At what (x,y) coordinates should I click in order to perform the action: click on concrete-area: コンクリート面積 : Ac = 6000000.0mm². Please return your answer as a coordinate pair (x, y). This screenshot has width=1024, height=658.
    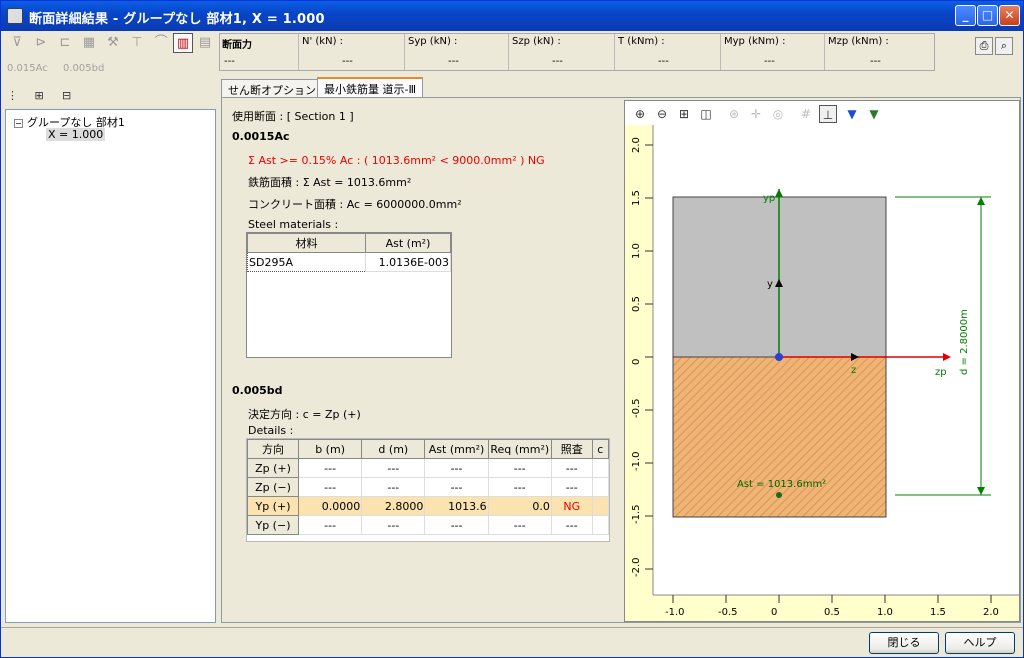
    Looking at the image, I should click on (355, 204).